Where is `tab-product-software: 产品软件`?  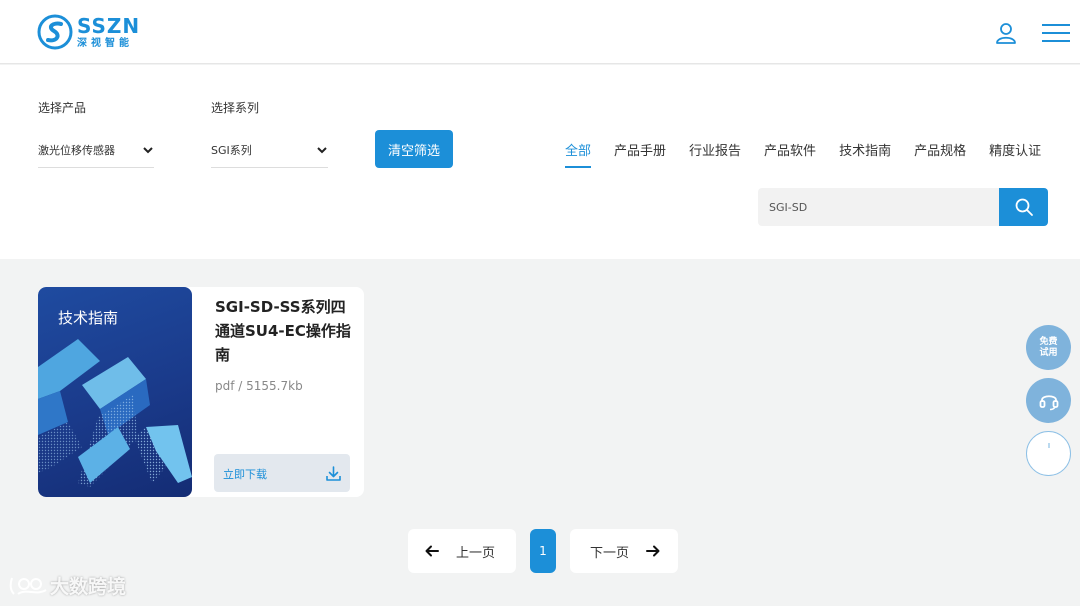 tab-product-software: 产品软件 is located at coordinates (790, 155).